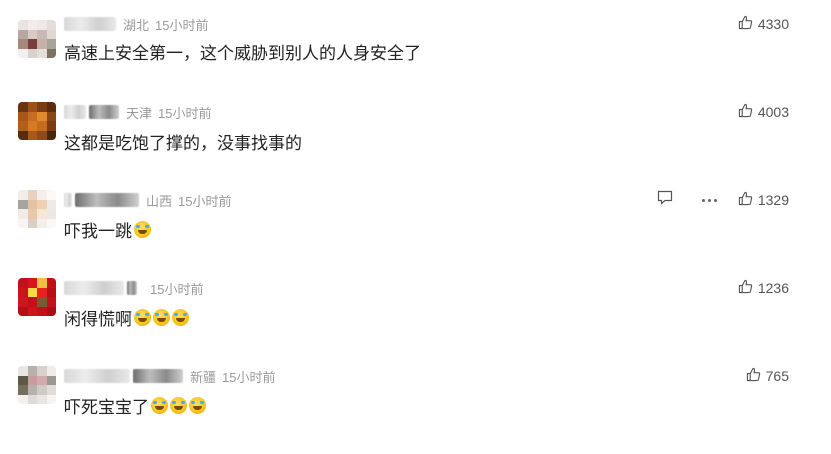  I want to click on comment-text: 闲得慌啊, so click(126, 317).